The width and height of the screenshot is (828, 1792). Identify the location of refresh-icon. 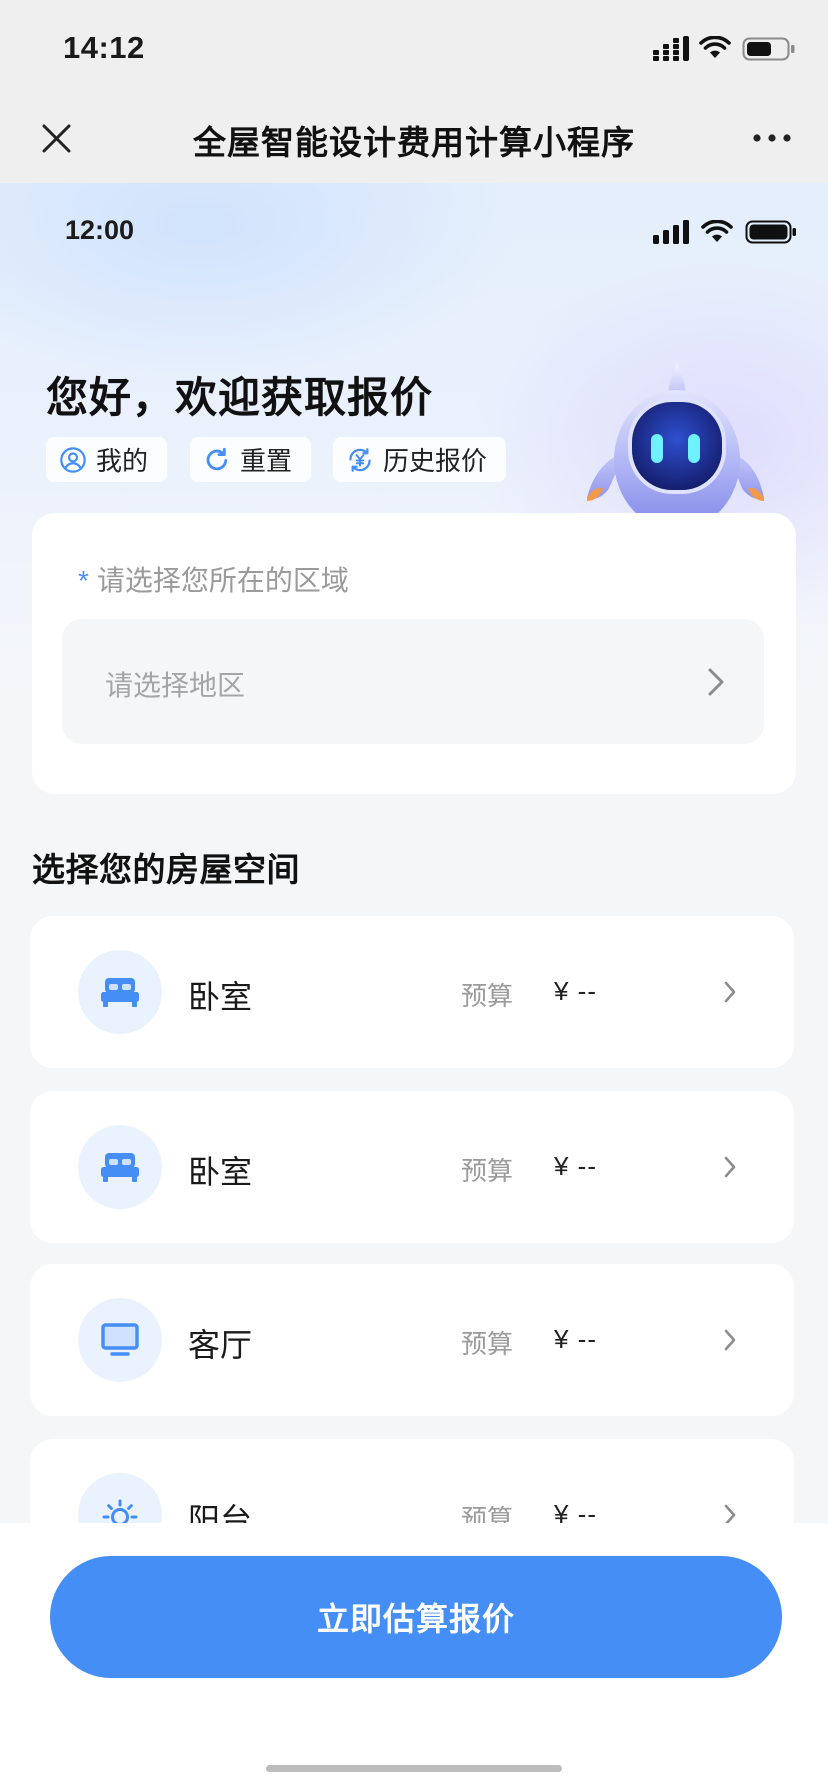
(217, 458).